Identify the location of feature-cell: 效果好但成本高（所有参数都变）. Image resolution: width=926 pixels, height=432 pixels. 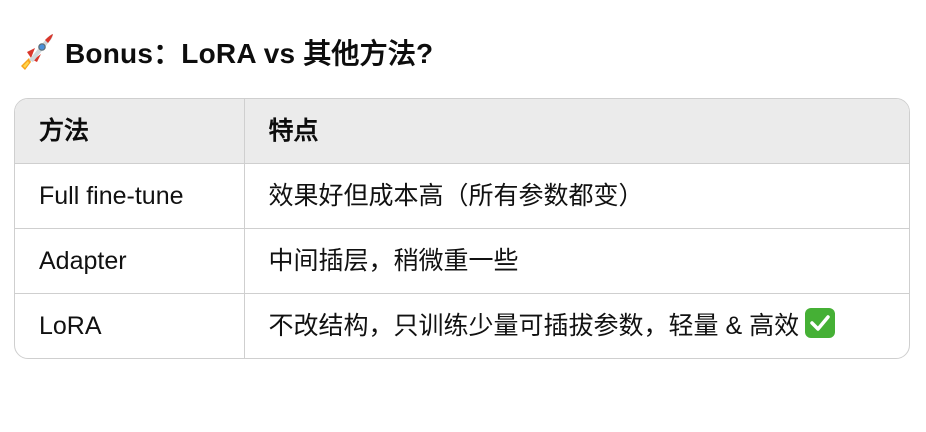
(576, 196).